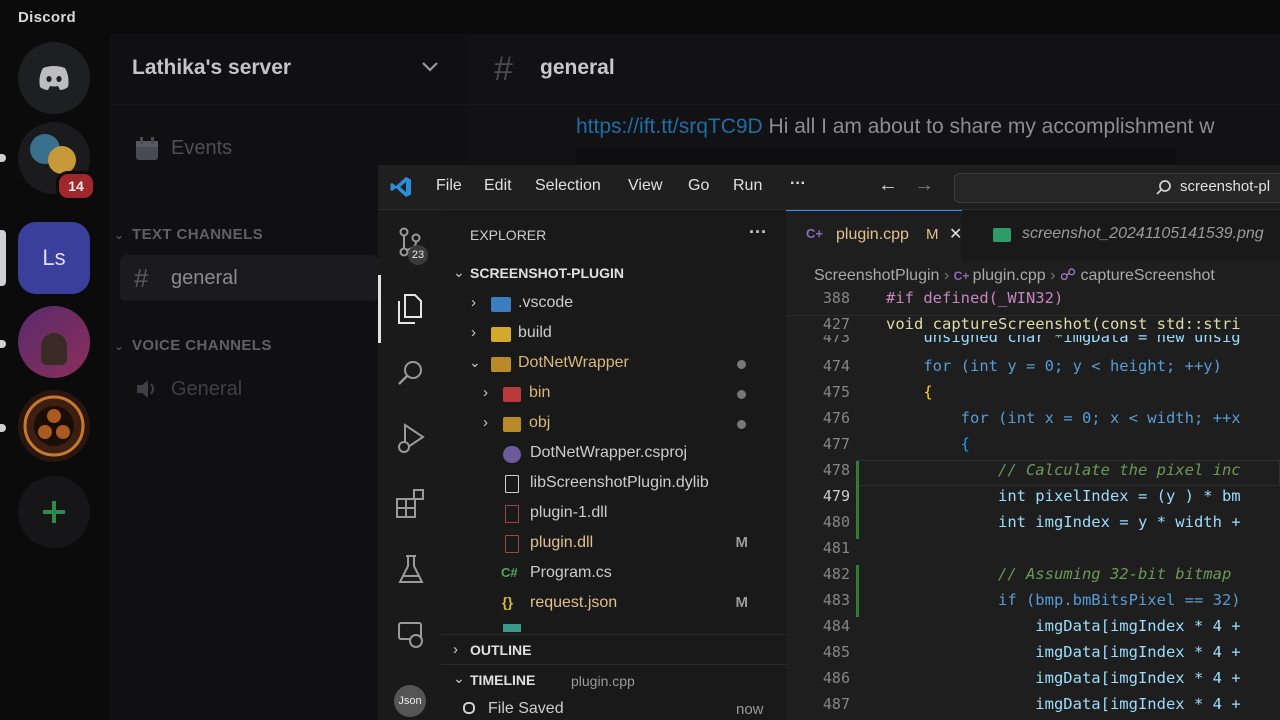  What do you see at coordinates (1033, 552) in the screenshot?
I see `code-line: 481` at bounding box center [1033, 552].